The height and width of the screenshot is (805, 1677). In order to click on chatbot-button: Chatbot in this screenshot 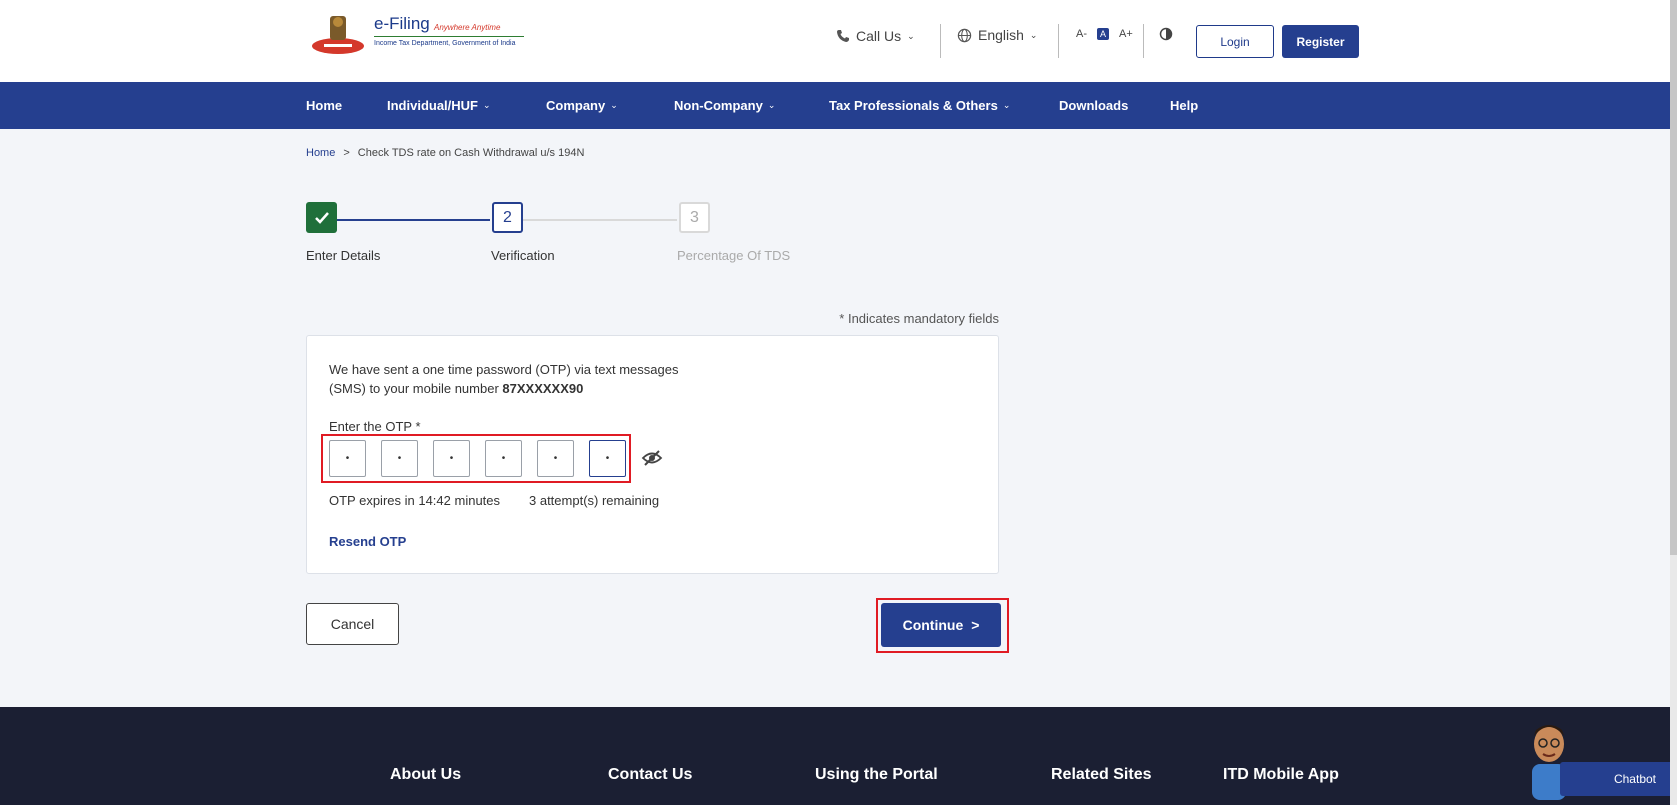, I will do `click(1615, 779)`.